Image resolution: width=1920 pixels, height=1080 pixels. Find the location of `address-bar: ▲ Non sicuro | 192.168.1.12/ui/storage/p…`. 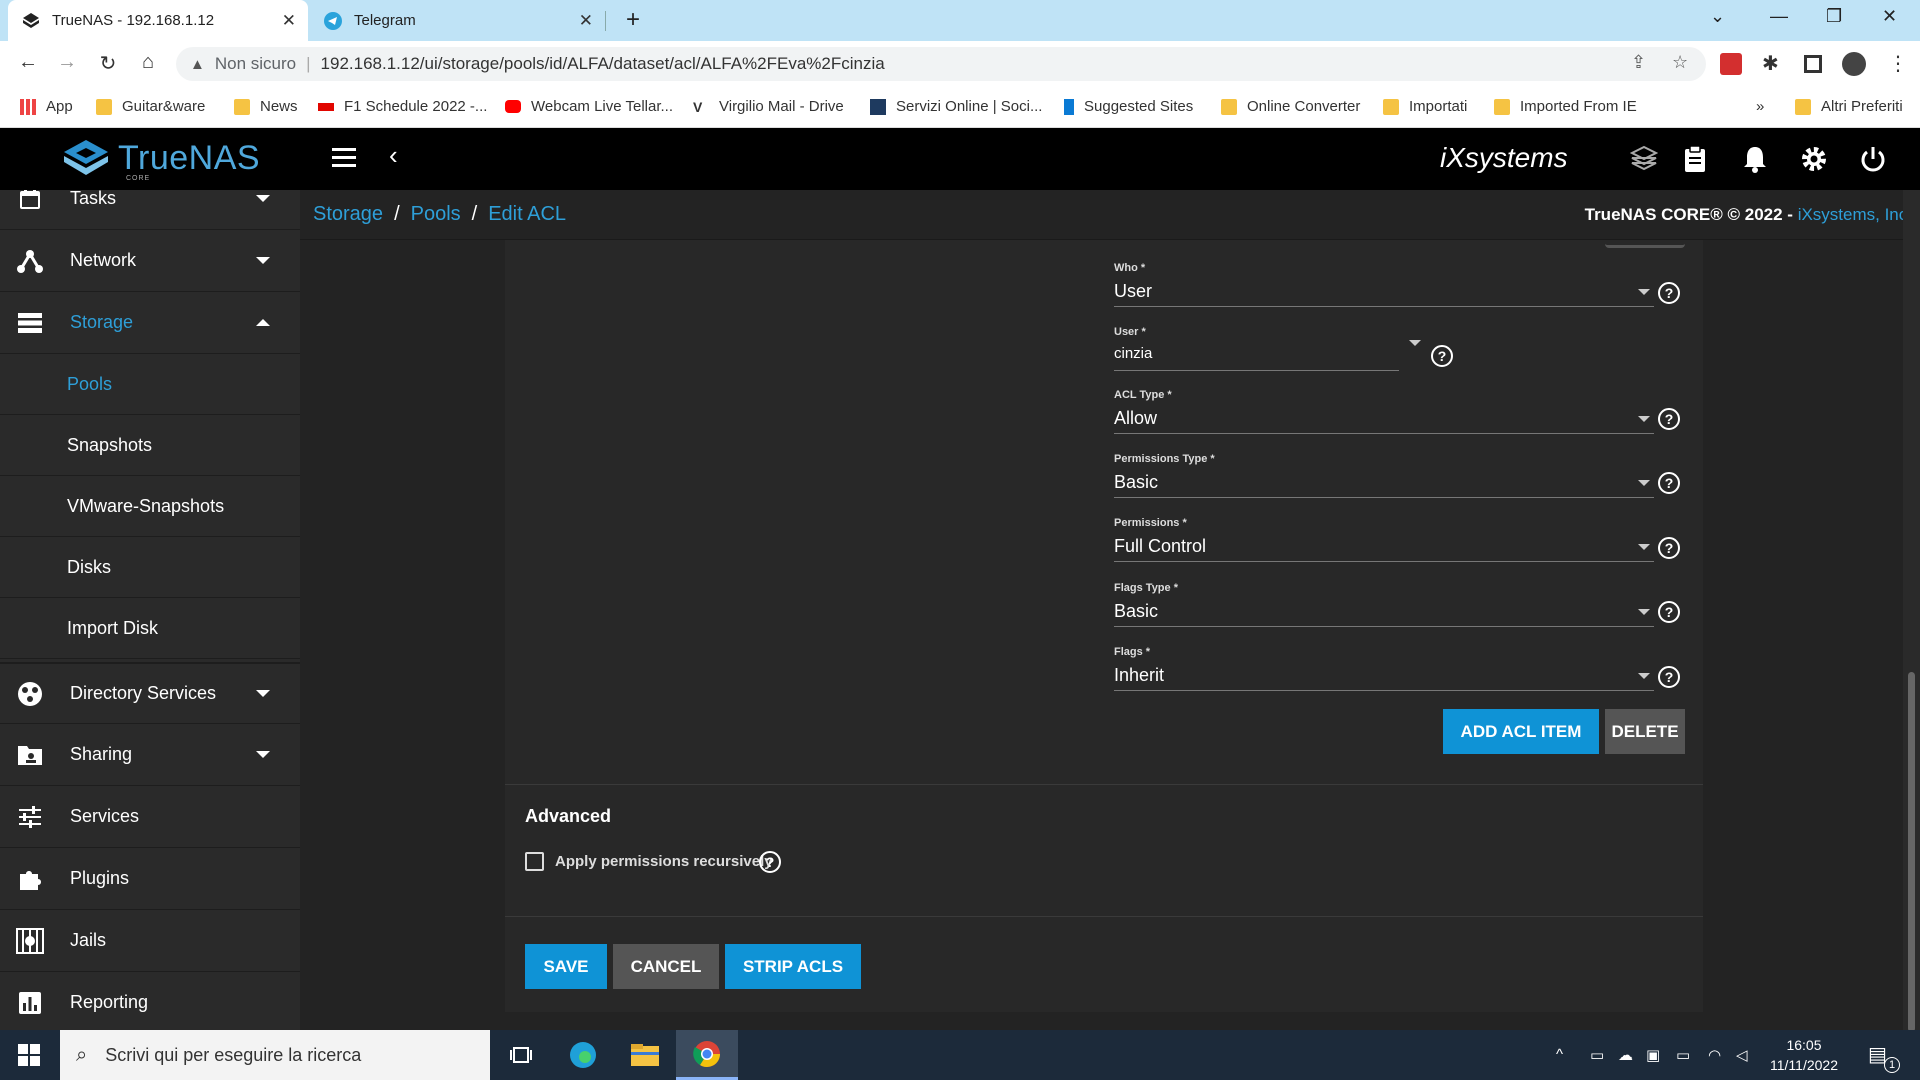

address-bar: ▲ Non sicuro | 192.168.1.12/ui/storage/p… is located at coordinates (941, 64).